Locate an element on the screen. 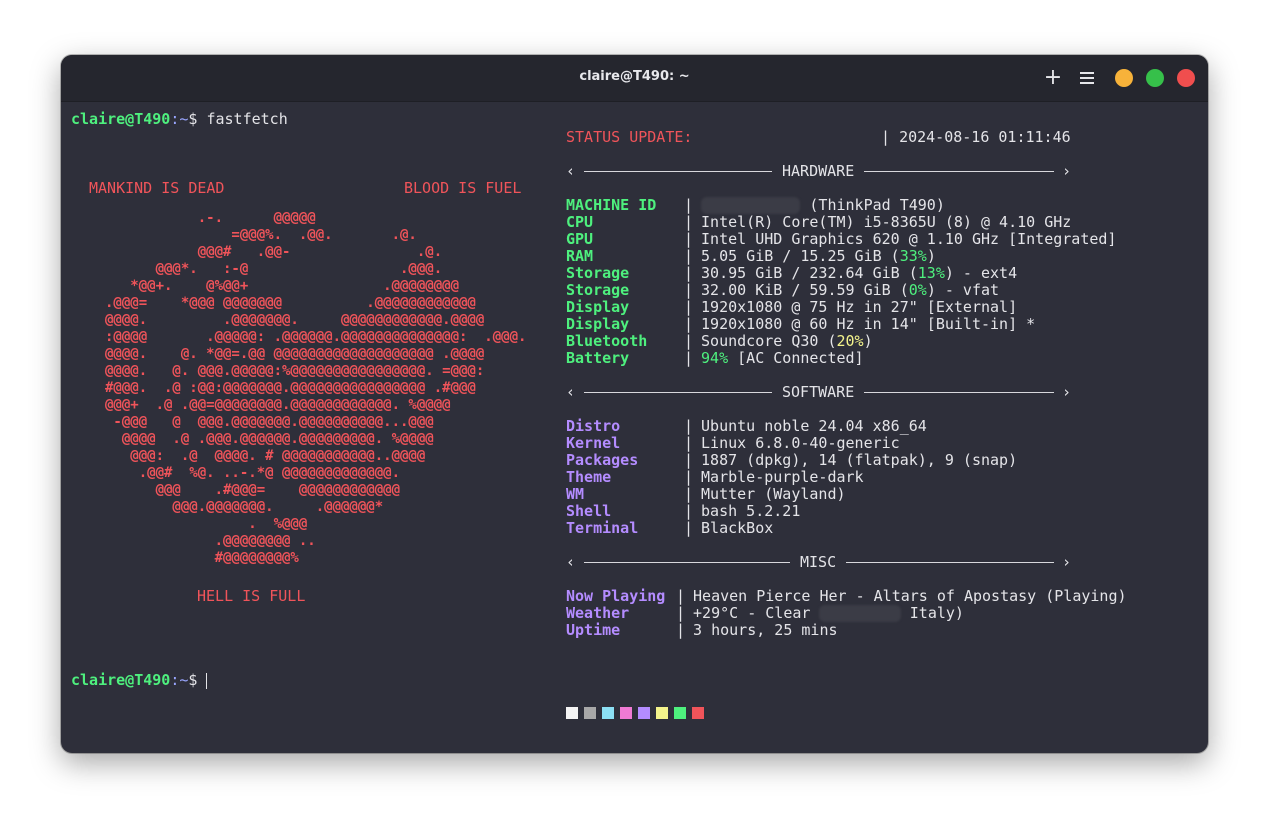 Image resolution: width=1269 pixels, height=821 pixels. info-row: Uptime | 3 hours, 25 mins is located at coordinates (702, 630).